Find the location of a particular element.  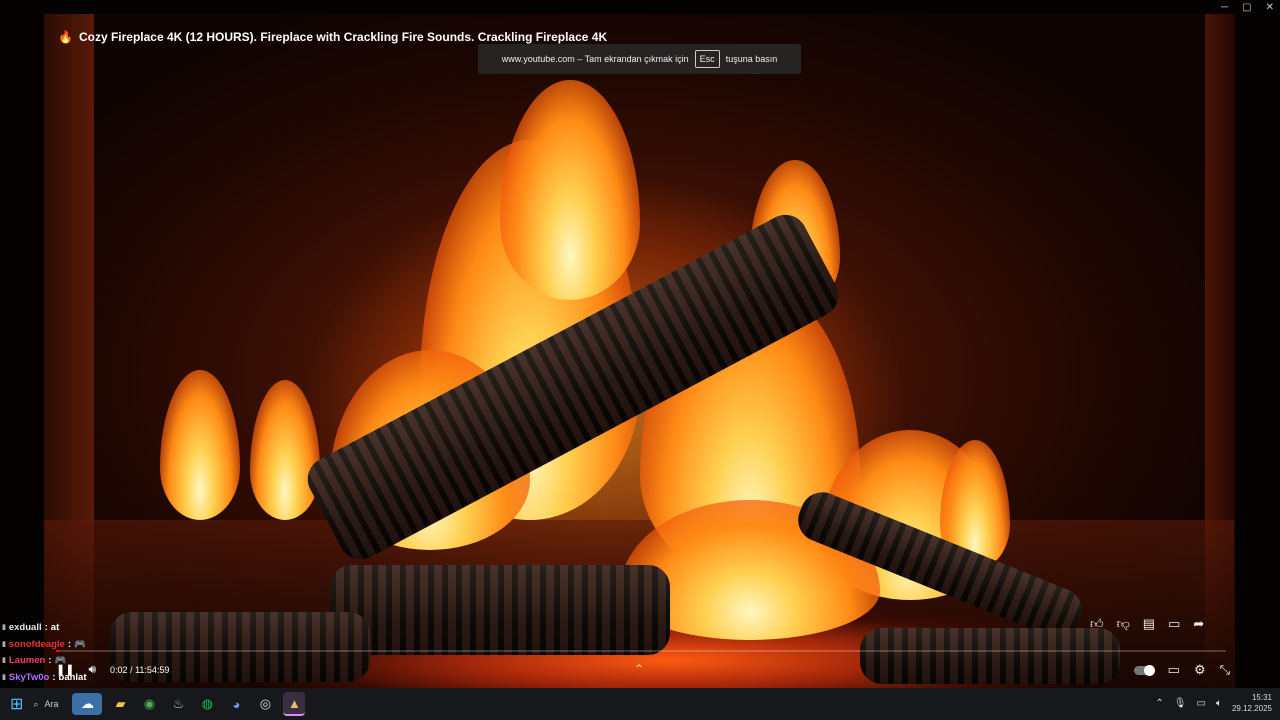

dislike-icon: 👎︎ is located at coordinates (1123, 624).